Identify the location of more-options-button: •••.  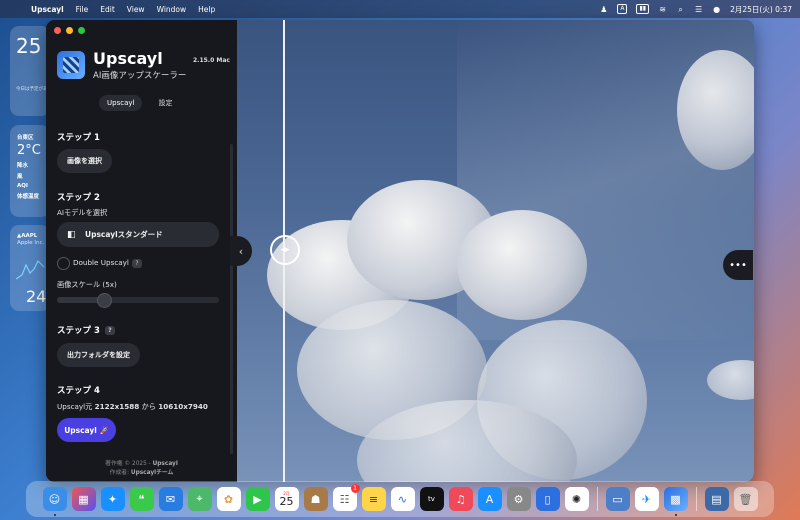
(738, 265).